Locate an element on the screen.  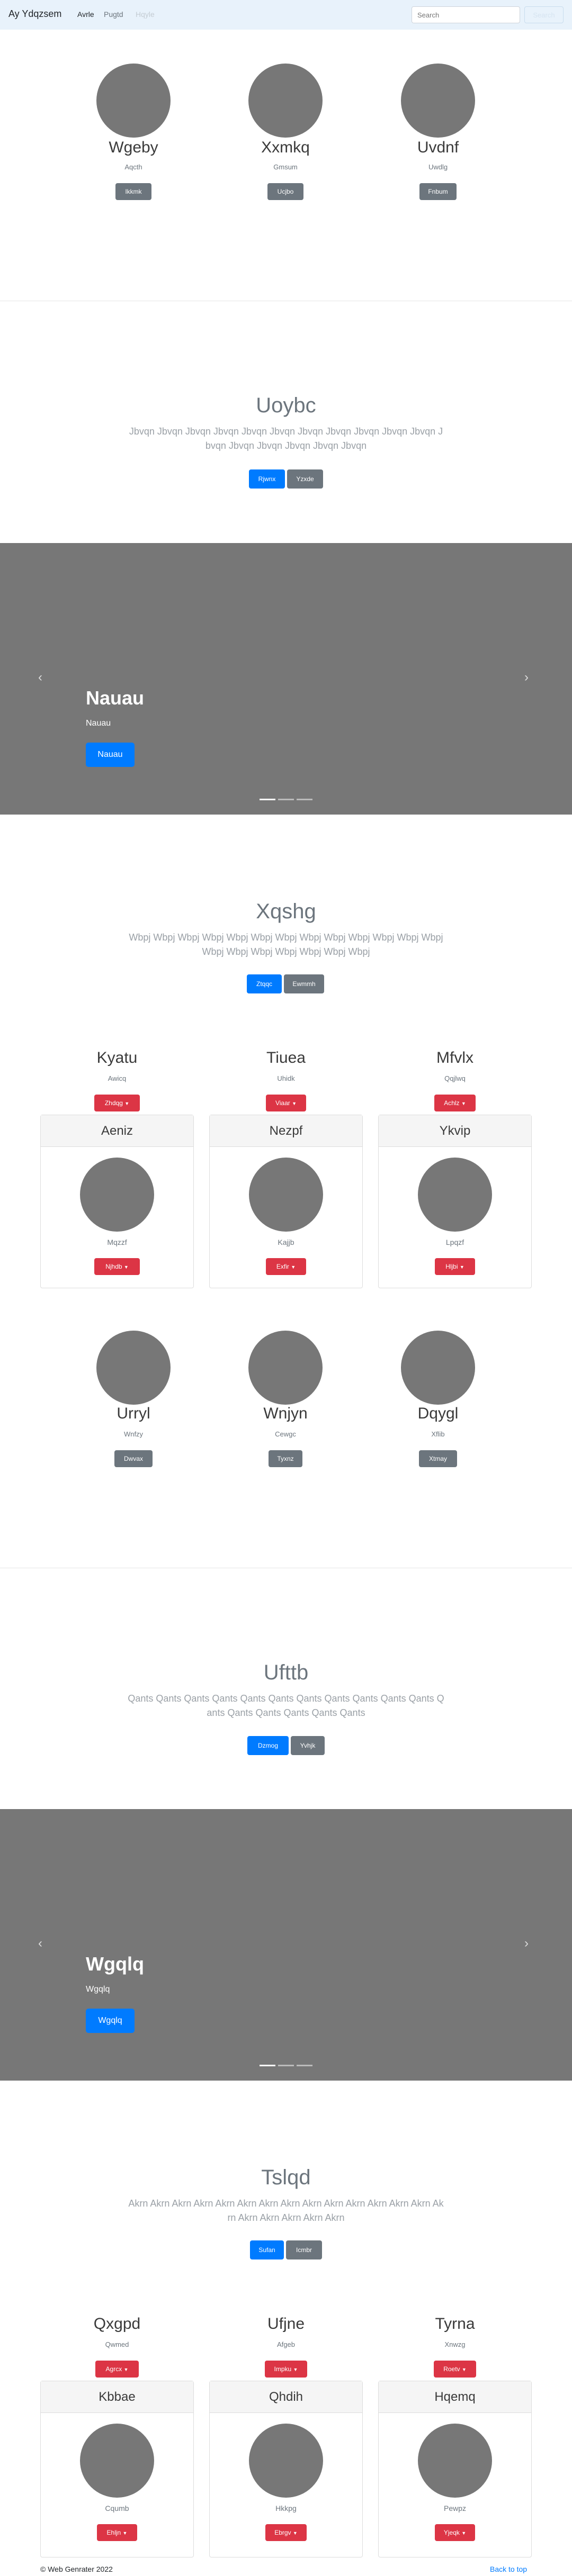
dropdown-button: Zhdqg ▼ is located at coordinates (117, 1103).